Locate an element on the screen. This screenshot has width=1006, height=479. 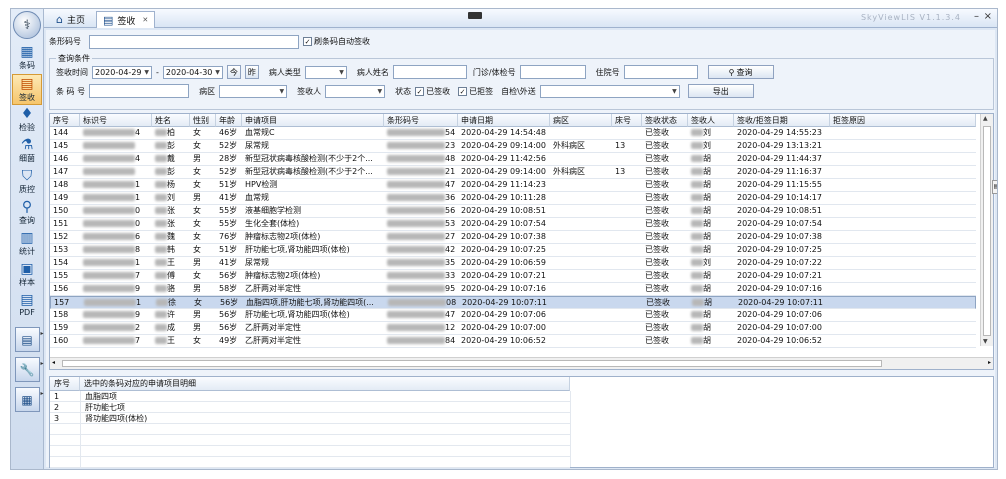
export-button: 导出 is located at coordinates (720, 91).